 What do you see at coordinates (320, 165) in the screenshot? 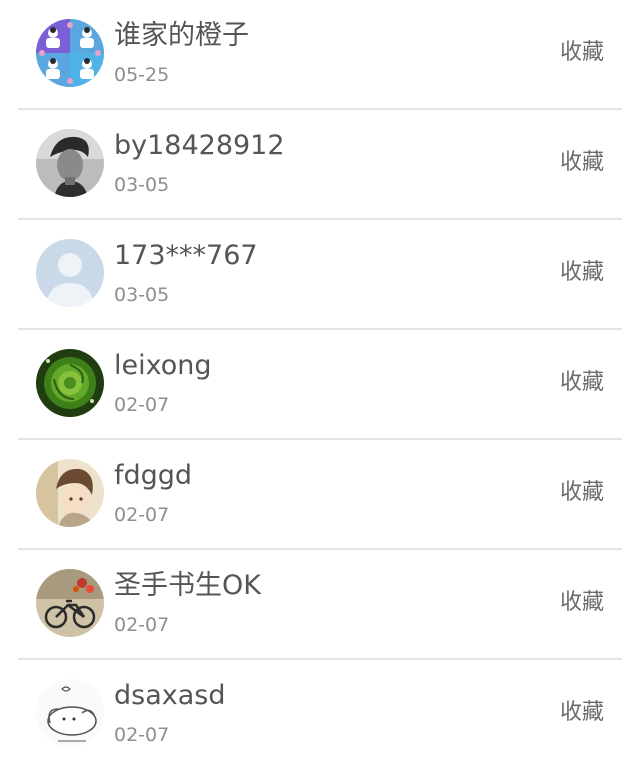
I see `list-item: by18428912 03-05 收藏` at bounding box center [320, 165].